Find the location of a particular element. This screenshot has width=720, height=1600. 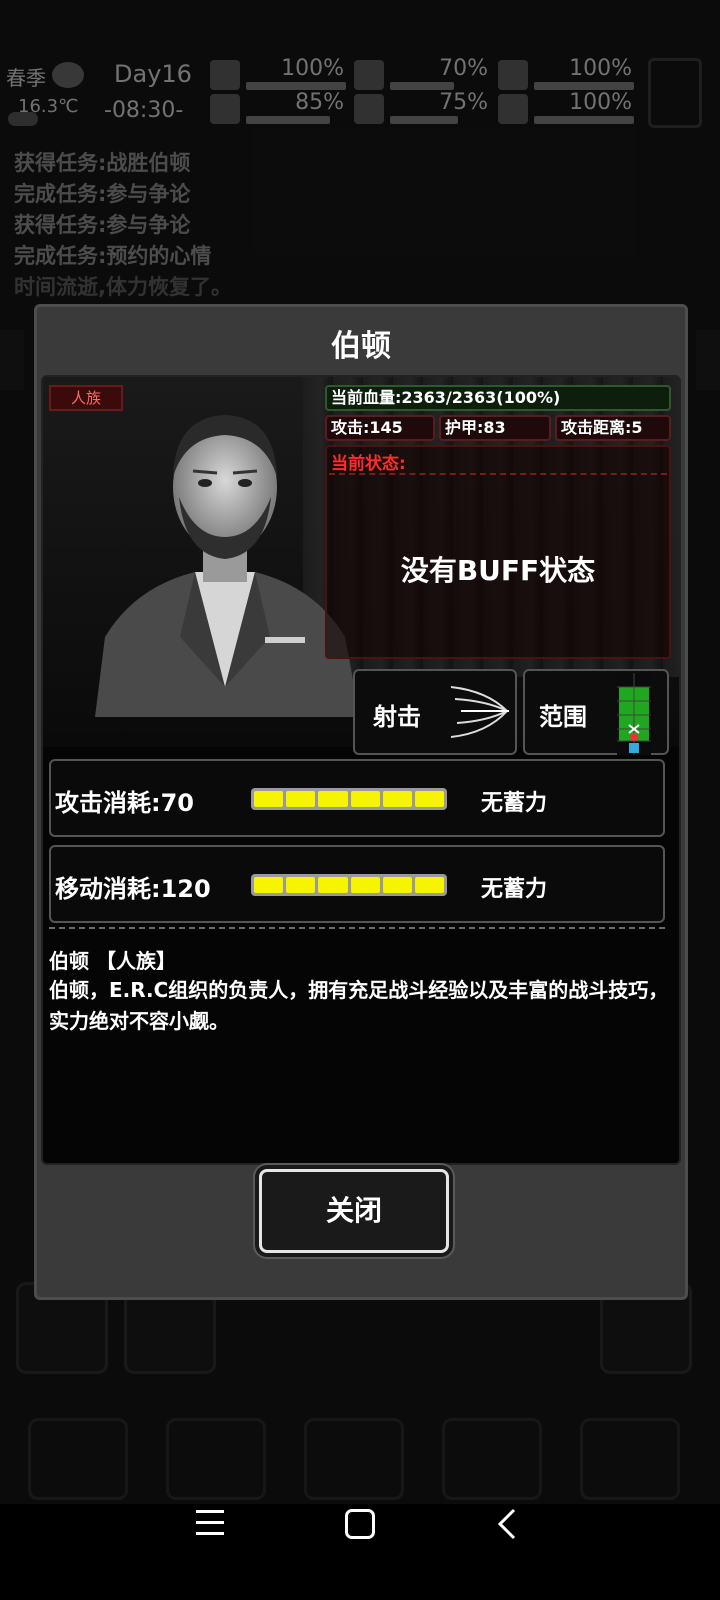

home-icon is located at coordinates (360, 1524).